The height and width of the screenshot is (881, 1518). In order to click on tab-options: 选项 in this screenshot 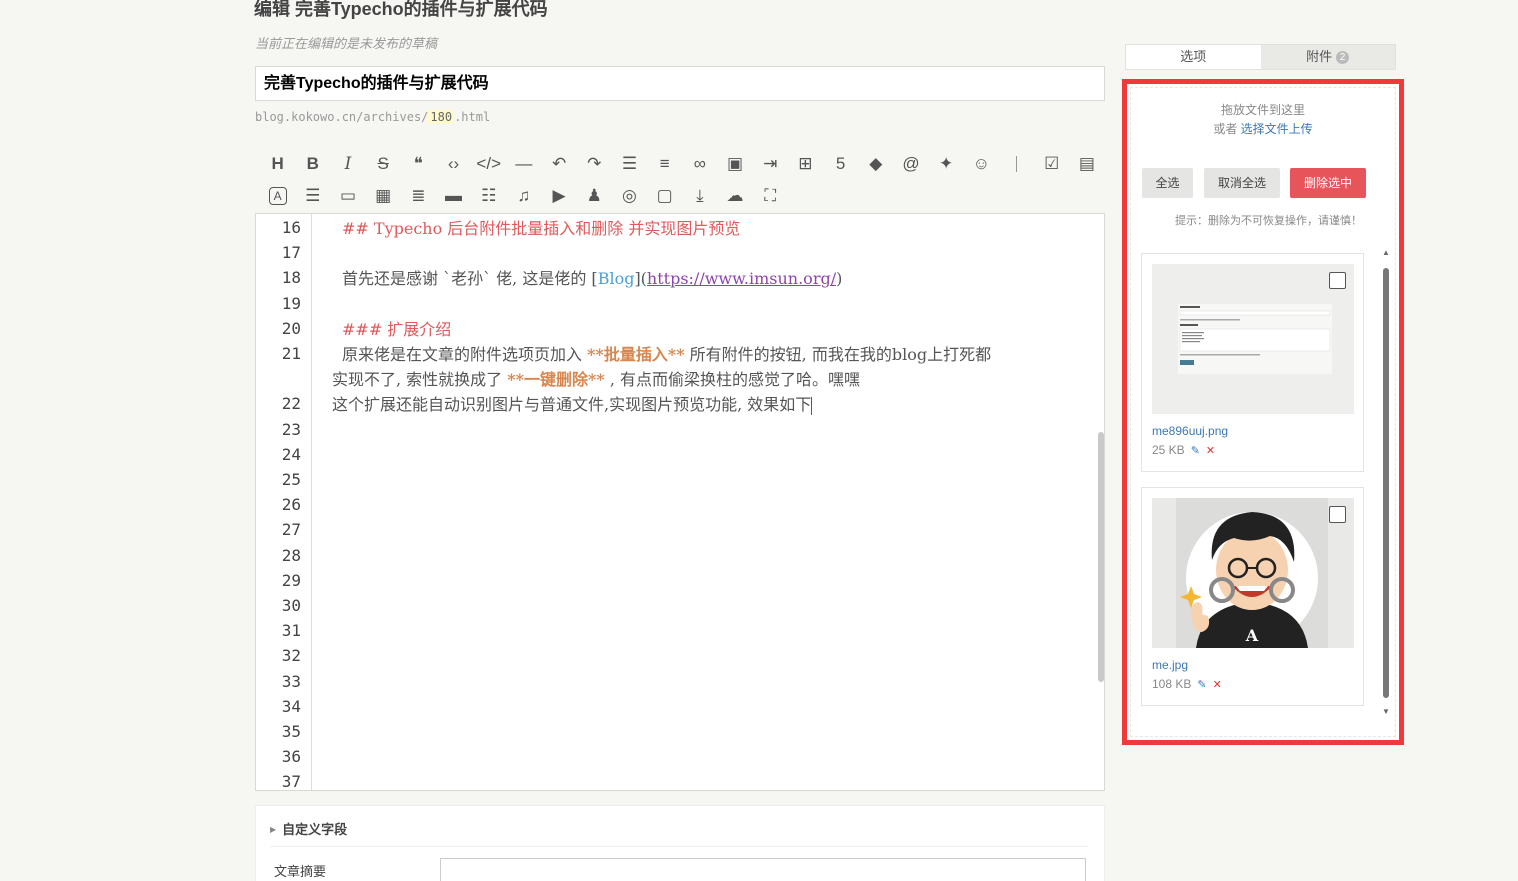, I will do `click(1193, 57)`.